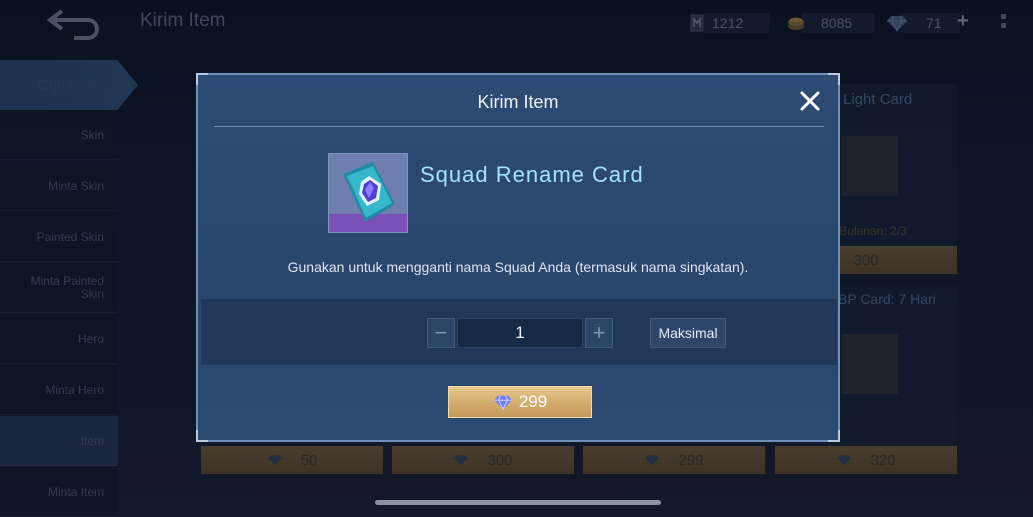 The height and width of the screenshot is (517, 1033). I want to click on dialog-title: Kirim Item, so click(518, 102).